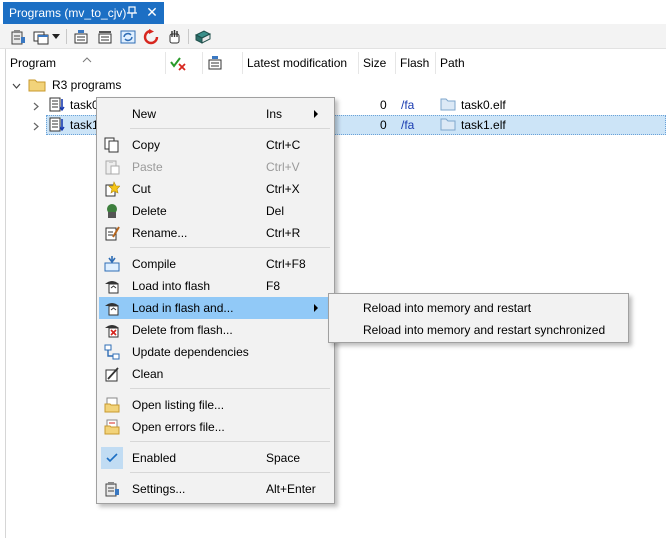  I want to click on paste-icon, so click(112, 167).